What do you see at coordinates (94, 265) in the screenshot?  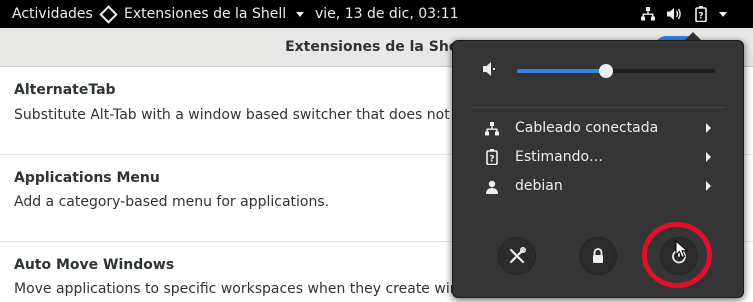 I see `extension-name: Auto Move Windows` at bounding box center [94, 265].